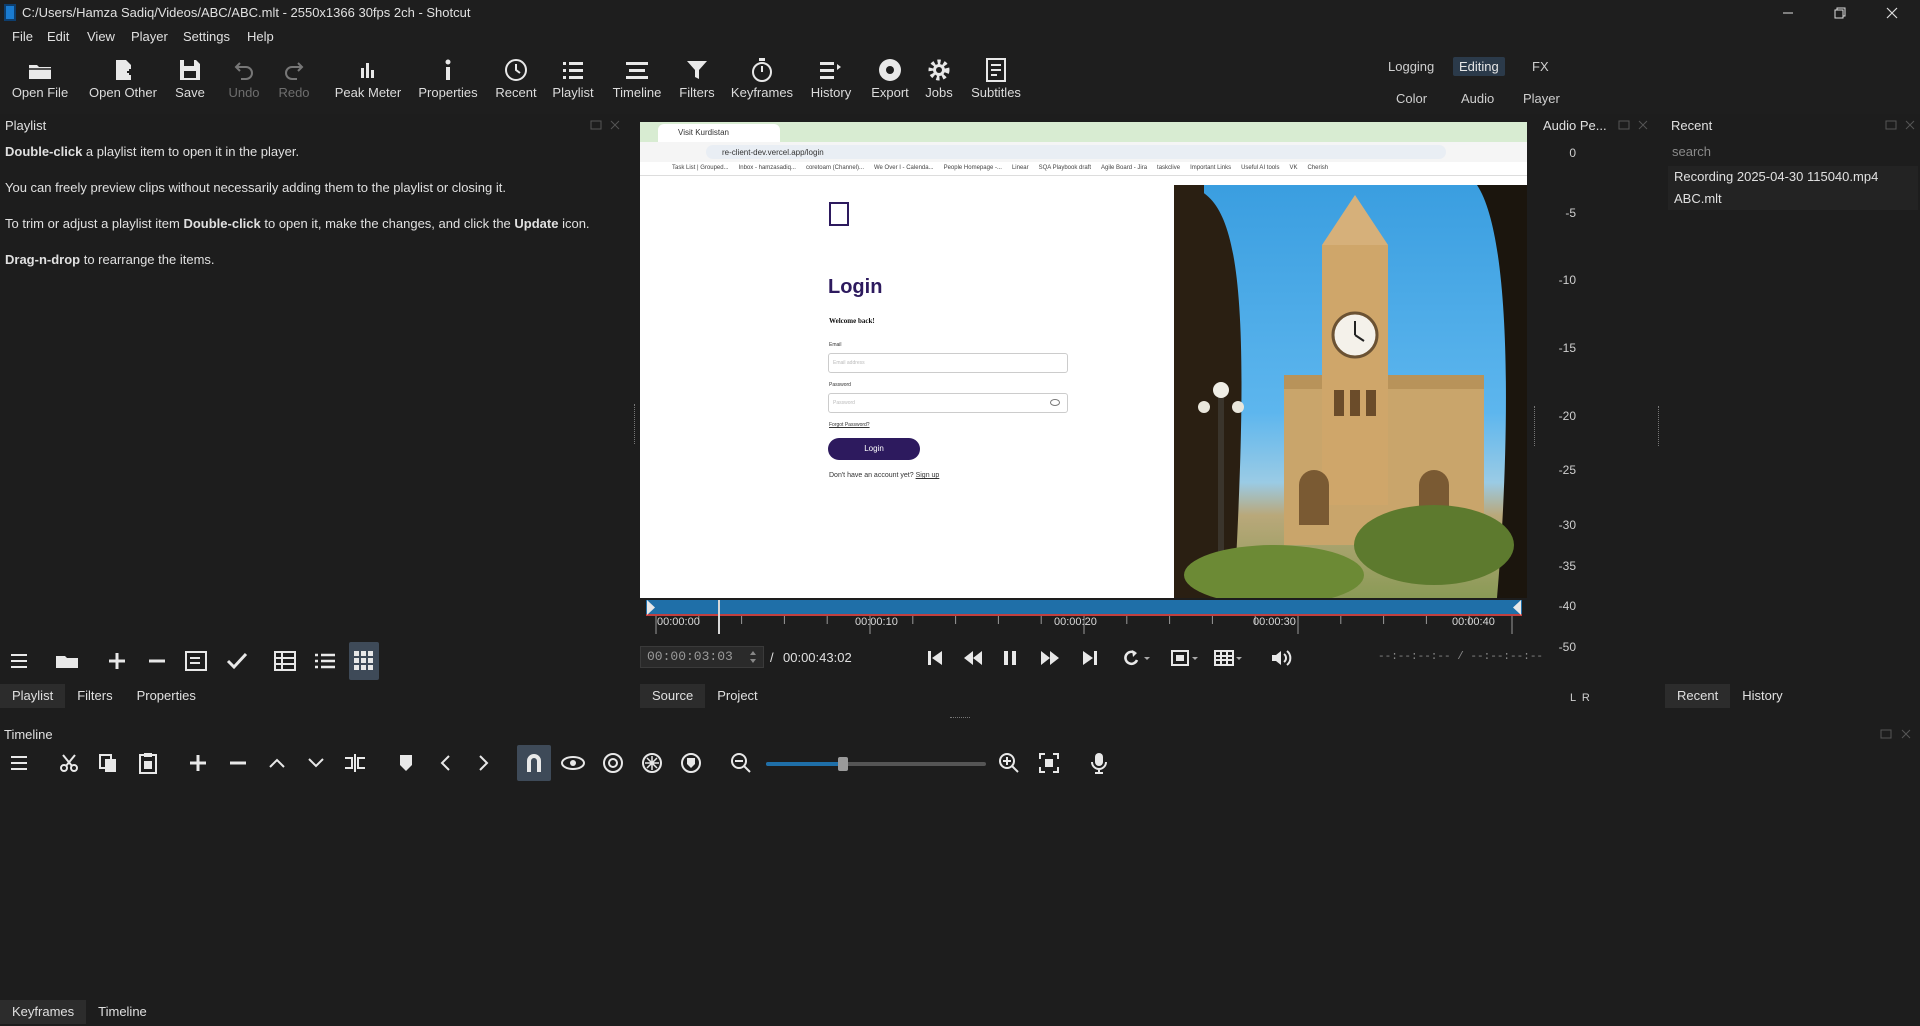  I want to click on lift-icon, so click(277, 763).